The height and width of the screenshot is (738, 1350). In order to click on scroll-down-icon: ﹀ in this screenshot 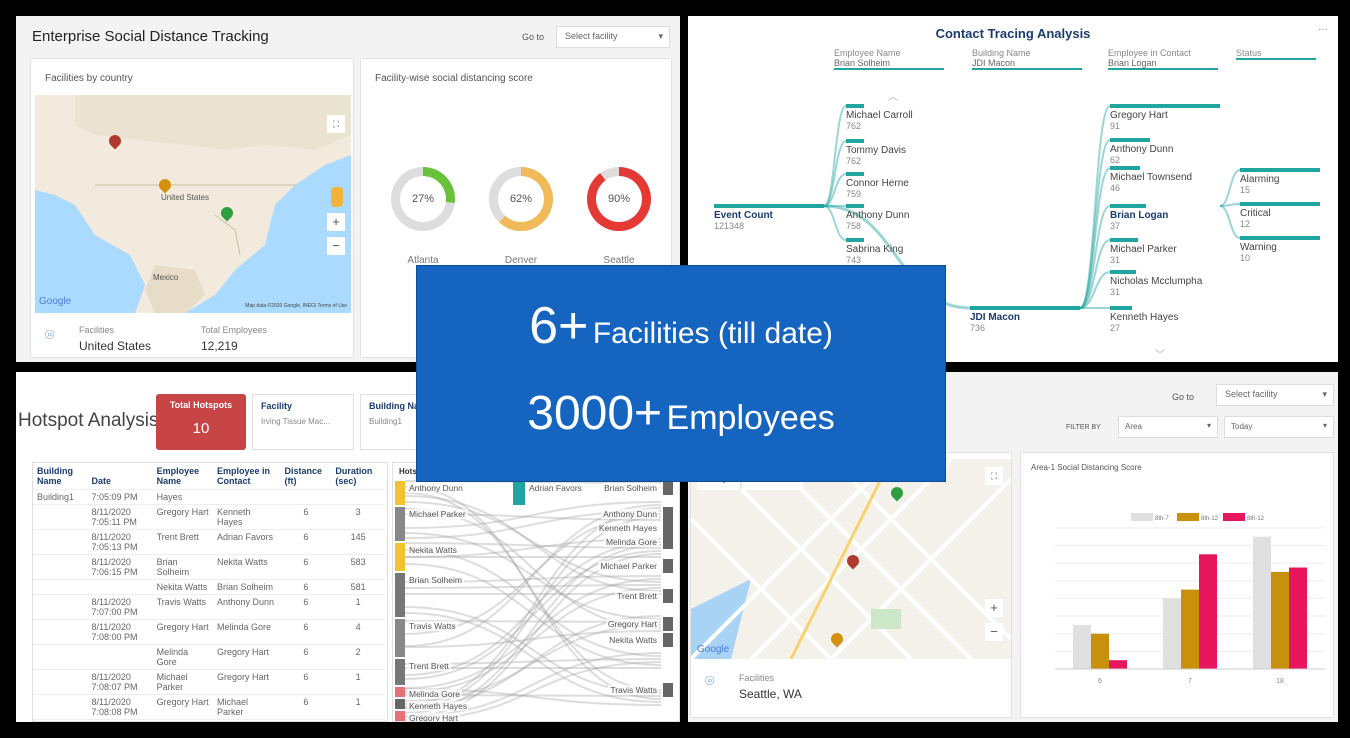, I will do `click(1160, 353)`.